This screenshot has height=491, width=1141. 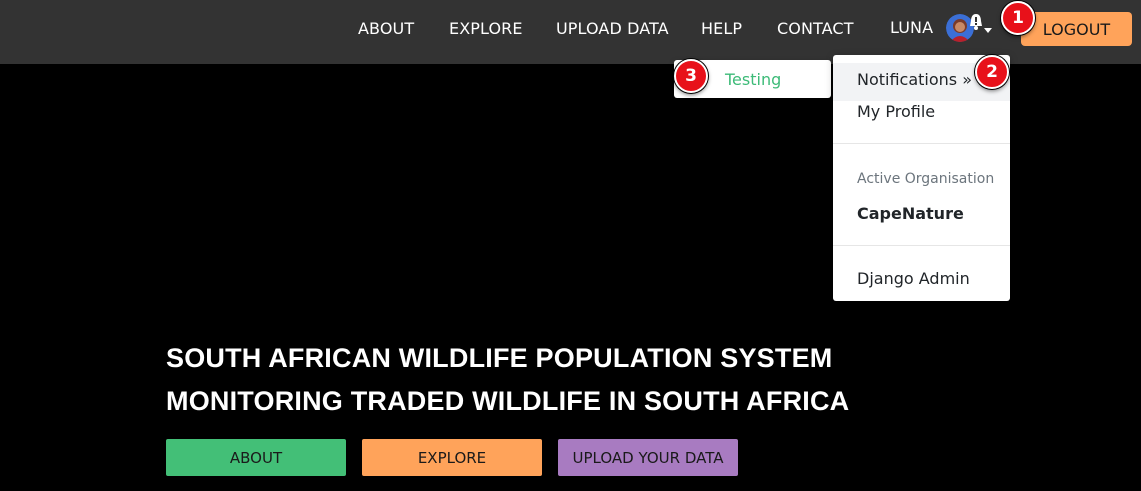 I want to click on chevron-down-icon, so click(x=988, y=30).